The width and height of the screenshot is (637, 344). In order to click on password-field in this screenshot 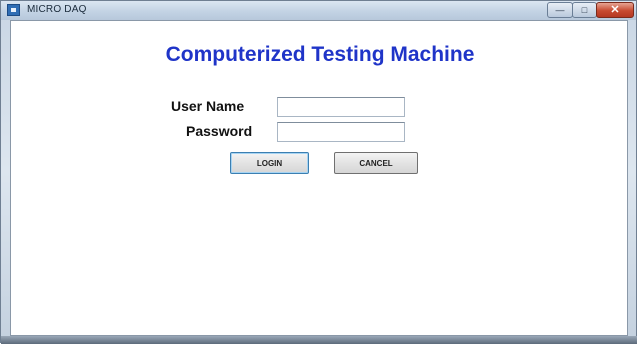, I will do `click(341, 132)`.